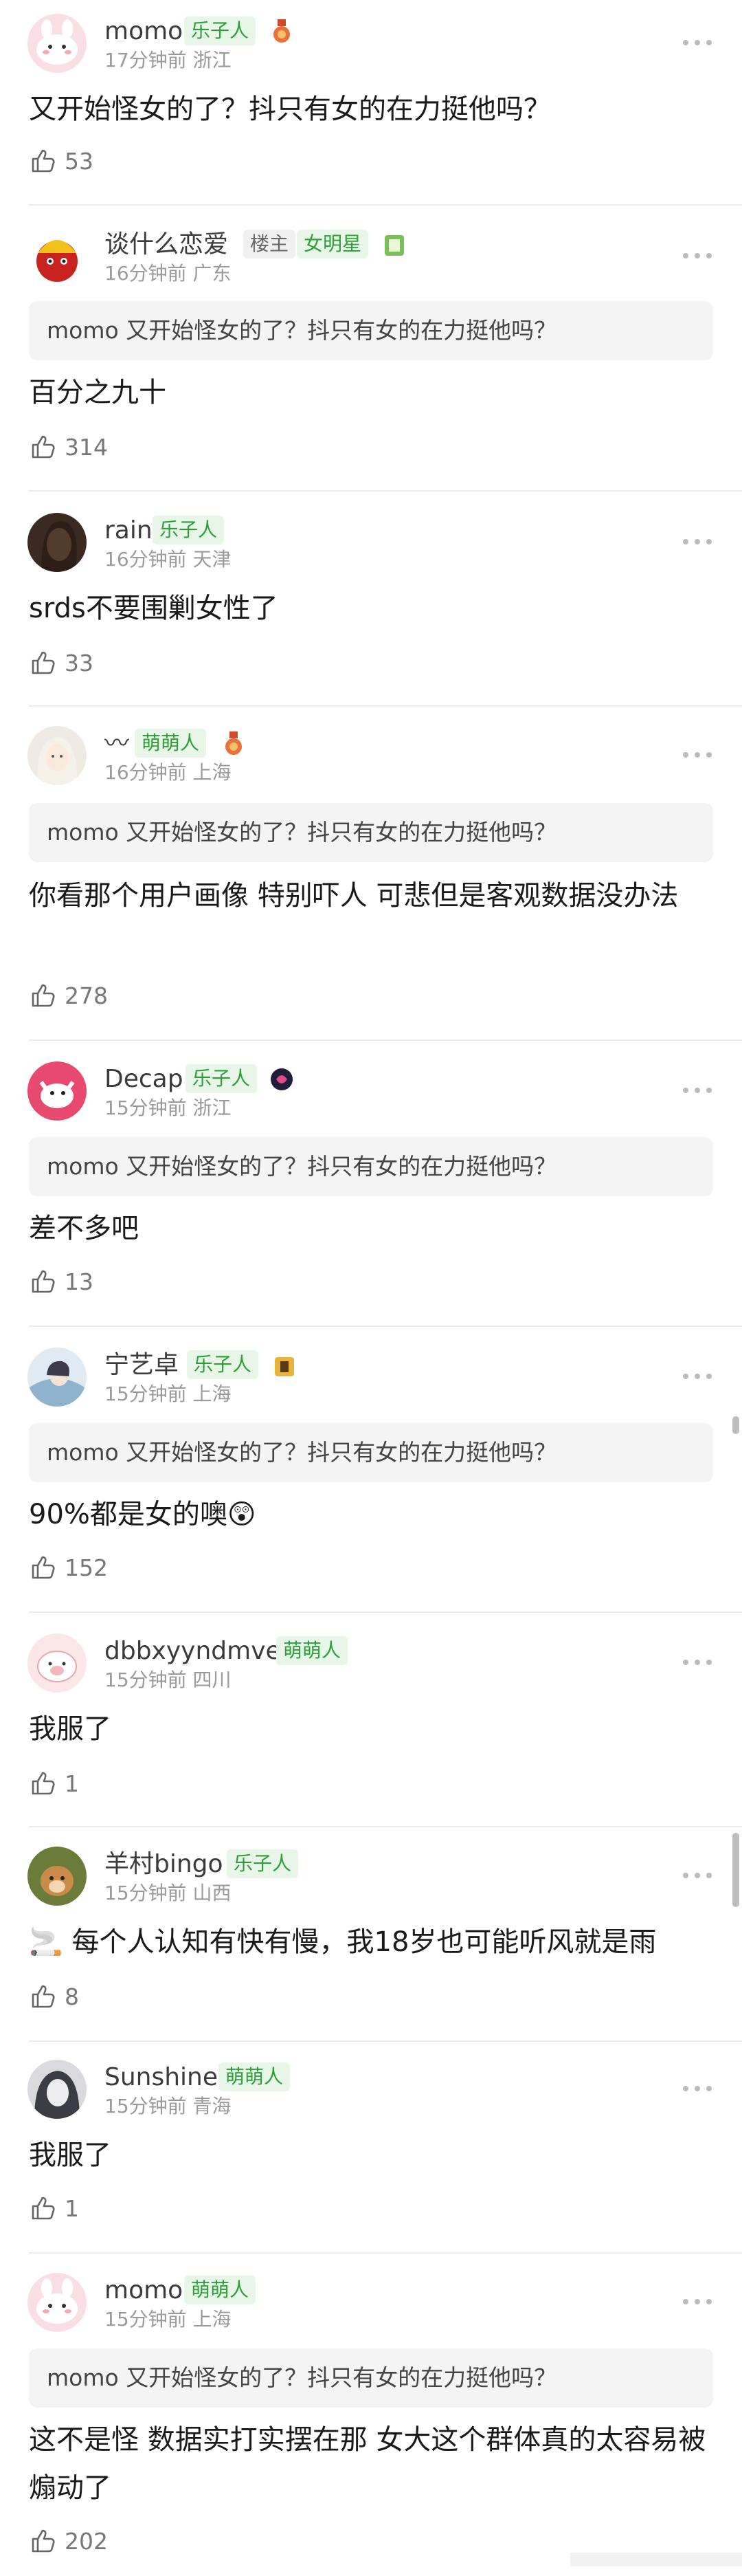  Describe the element at coordinates (141, 1365) in the screenshot. I see `username: 宁艺卓` at that location.